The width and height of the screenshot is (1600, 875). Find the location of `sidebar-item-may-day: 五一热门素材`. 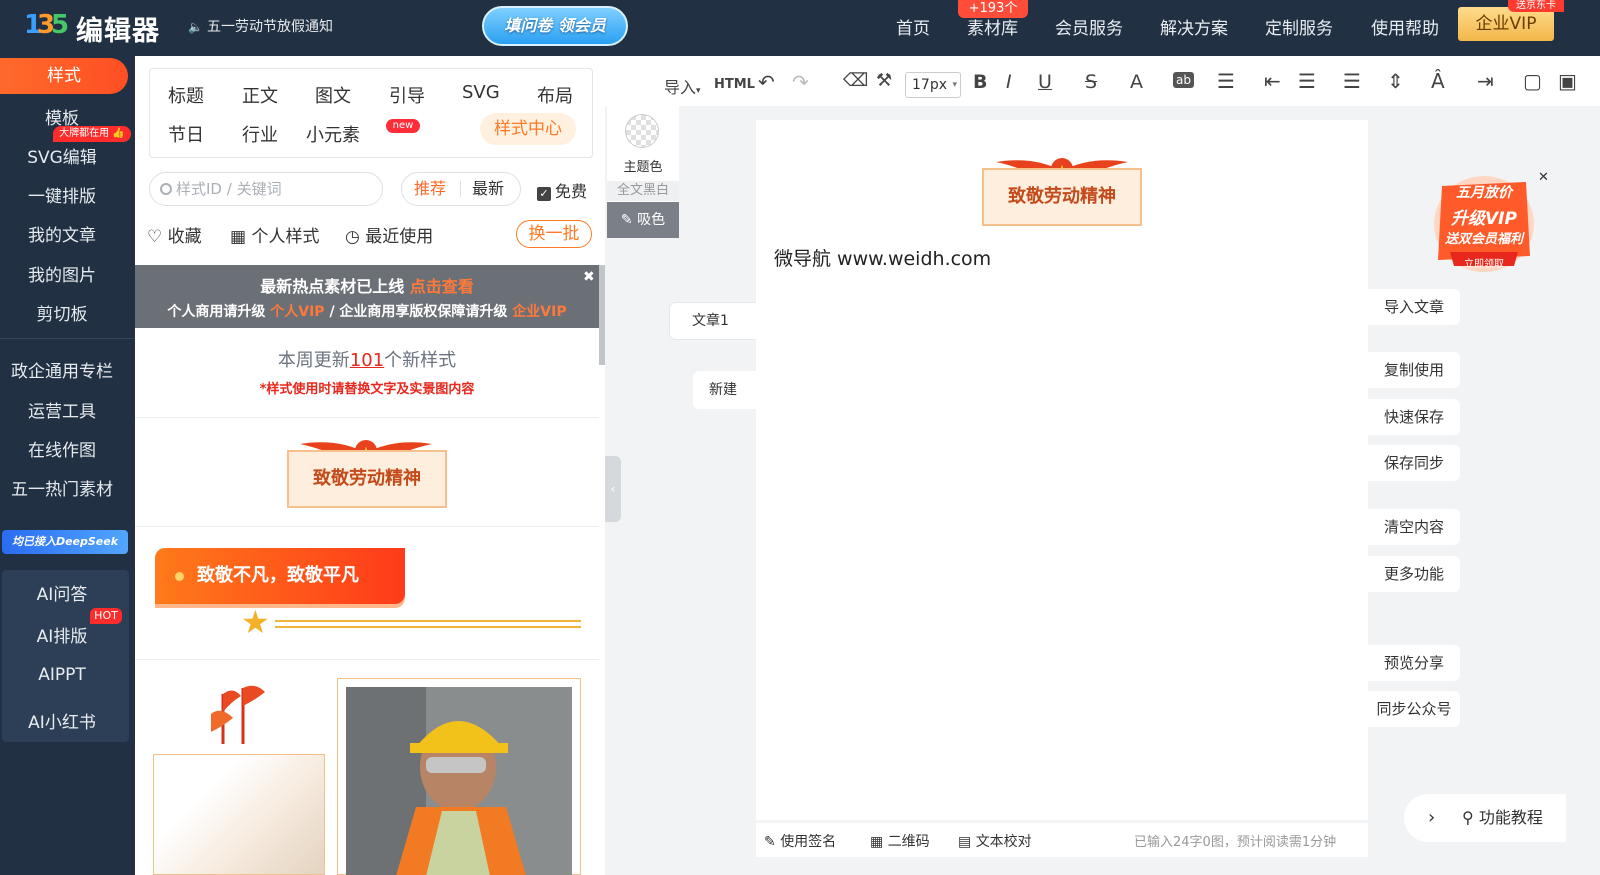

sidebar-item-may-day: 五一热门素材 is located at coordinates (62, 487).